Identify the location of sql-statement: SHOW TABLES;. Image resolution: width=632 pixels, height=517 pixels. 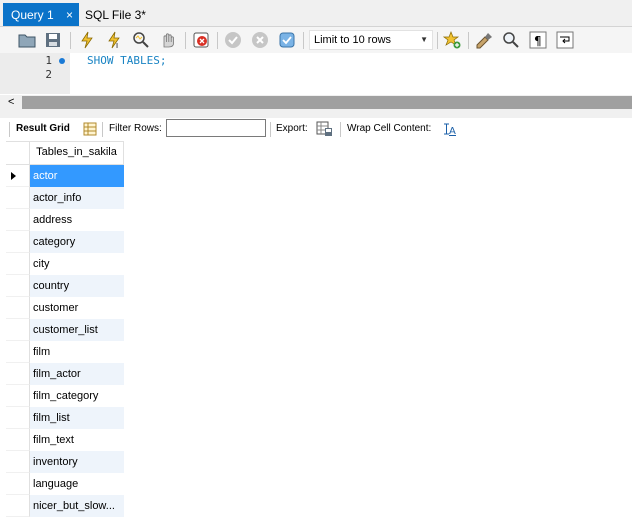
(126, 60).